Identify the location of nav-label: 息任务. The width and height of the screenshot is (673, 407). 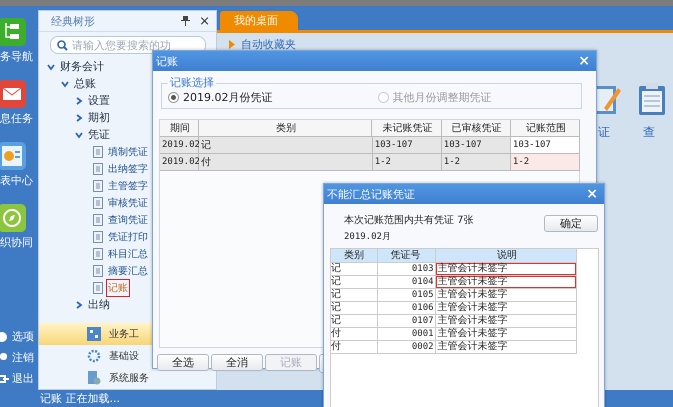
(16, 118).